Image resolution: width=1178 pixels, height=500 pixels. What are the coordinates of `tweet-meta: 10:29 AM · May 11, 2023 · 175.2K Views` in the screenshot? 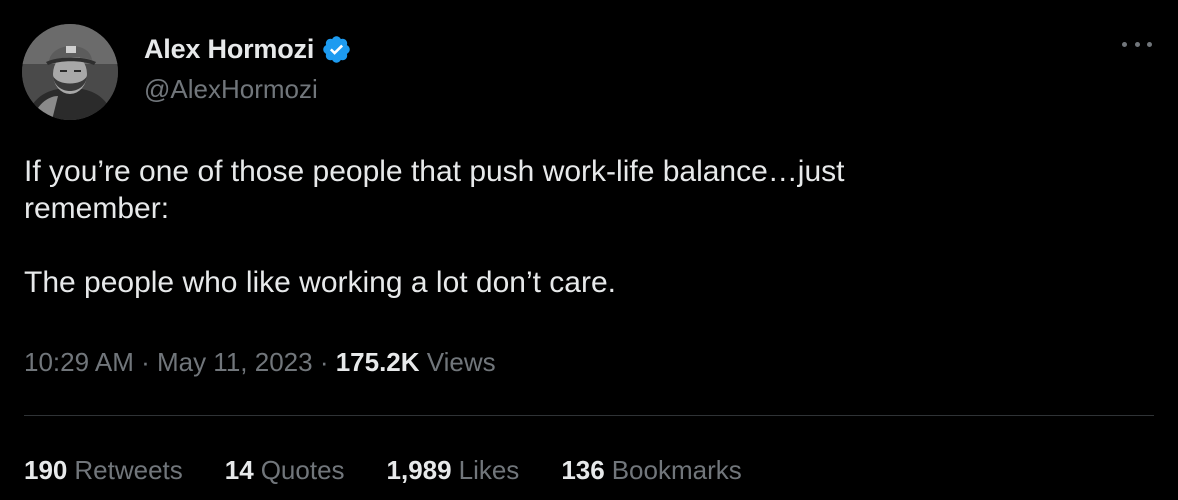 It's located at (260, 362).